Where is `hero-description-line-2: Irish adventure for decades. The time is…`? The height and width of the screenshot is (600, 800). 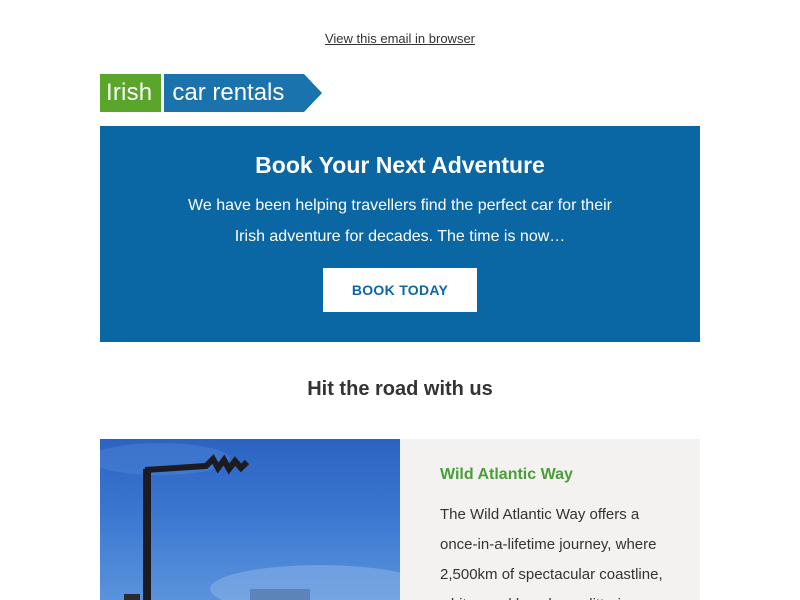
hero-description-line-2: Irish adventure for decades. The time is… is located at coordinates (400, 236).